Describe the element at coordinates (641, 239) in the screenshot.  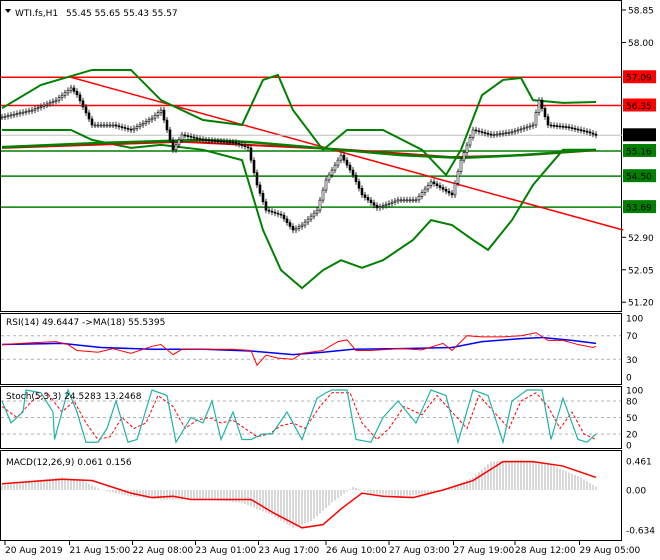
I see `price-tick-label: 52.90` at that location.